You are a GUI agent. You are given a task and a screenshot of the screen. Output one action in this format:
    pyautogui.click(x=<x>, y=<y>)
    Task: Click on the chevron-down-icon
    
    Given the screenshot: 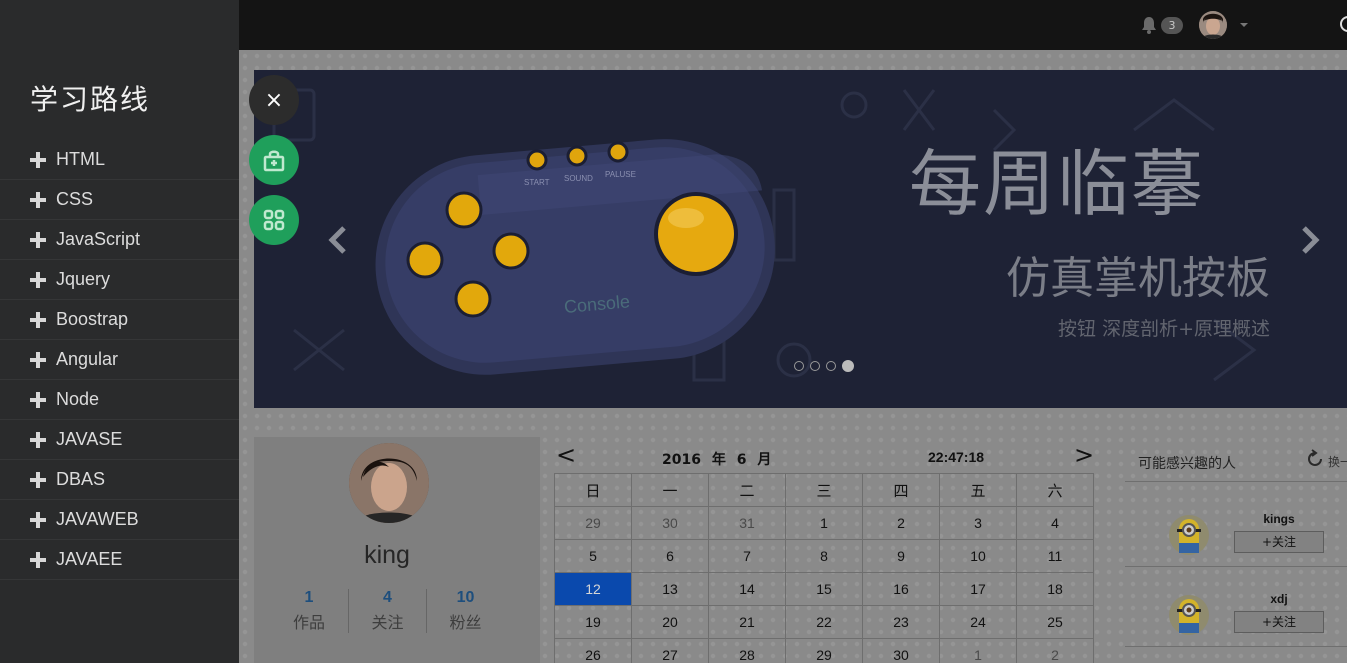 What is the action you would take?
    pyautogui.click(x=1244, y=25)
    